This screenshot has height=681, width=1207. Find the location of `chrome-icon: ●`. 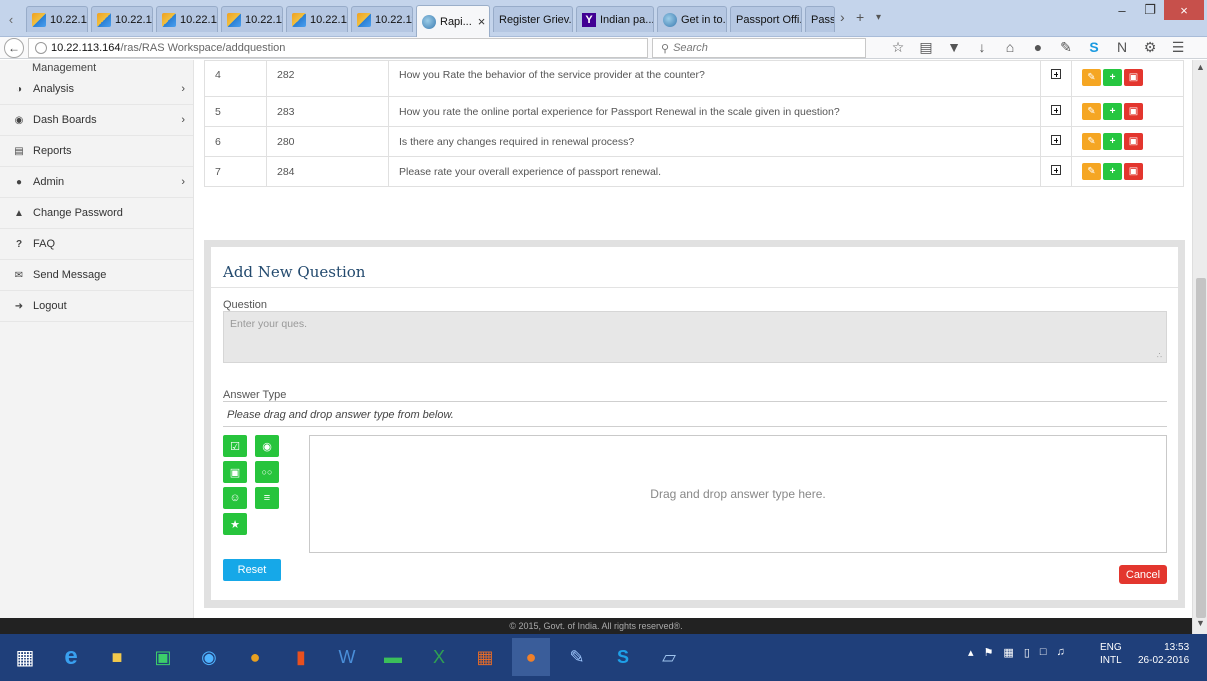

chrome-icon: ● is located at coordinates (255, 657).